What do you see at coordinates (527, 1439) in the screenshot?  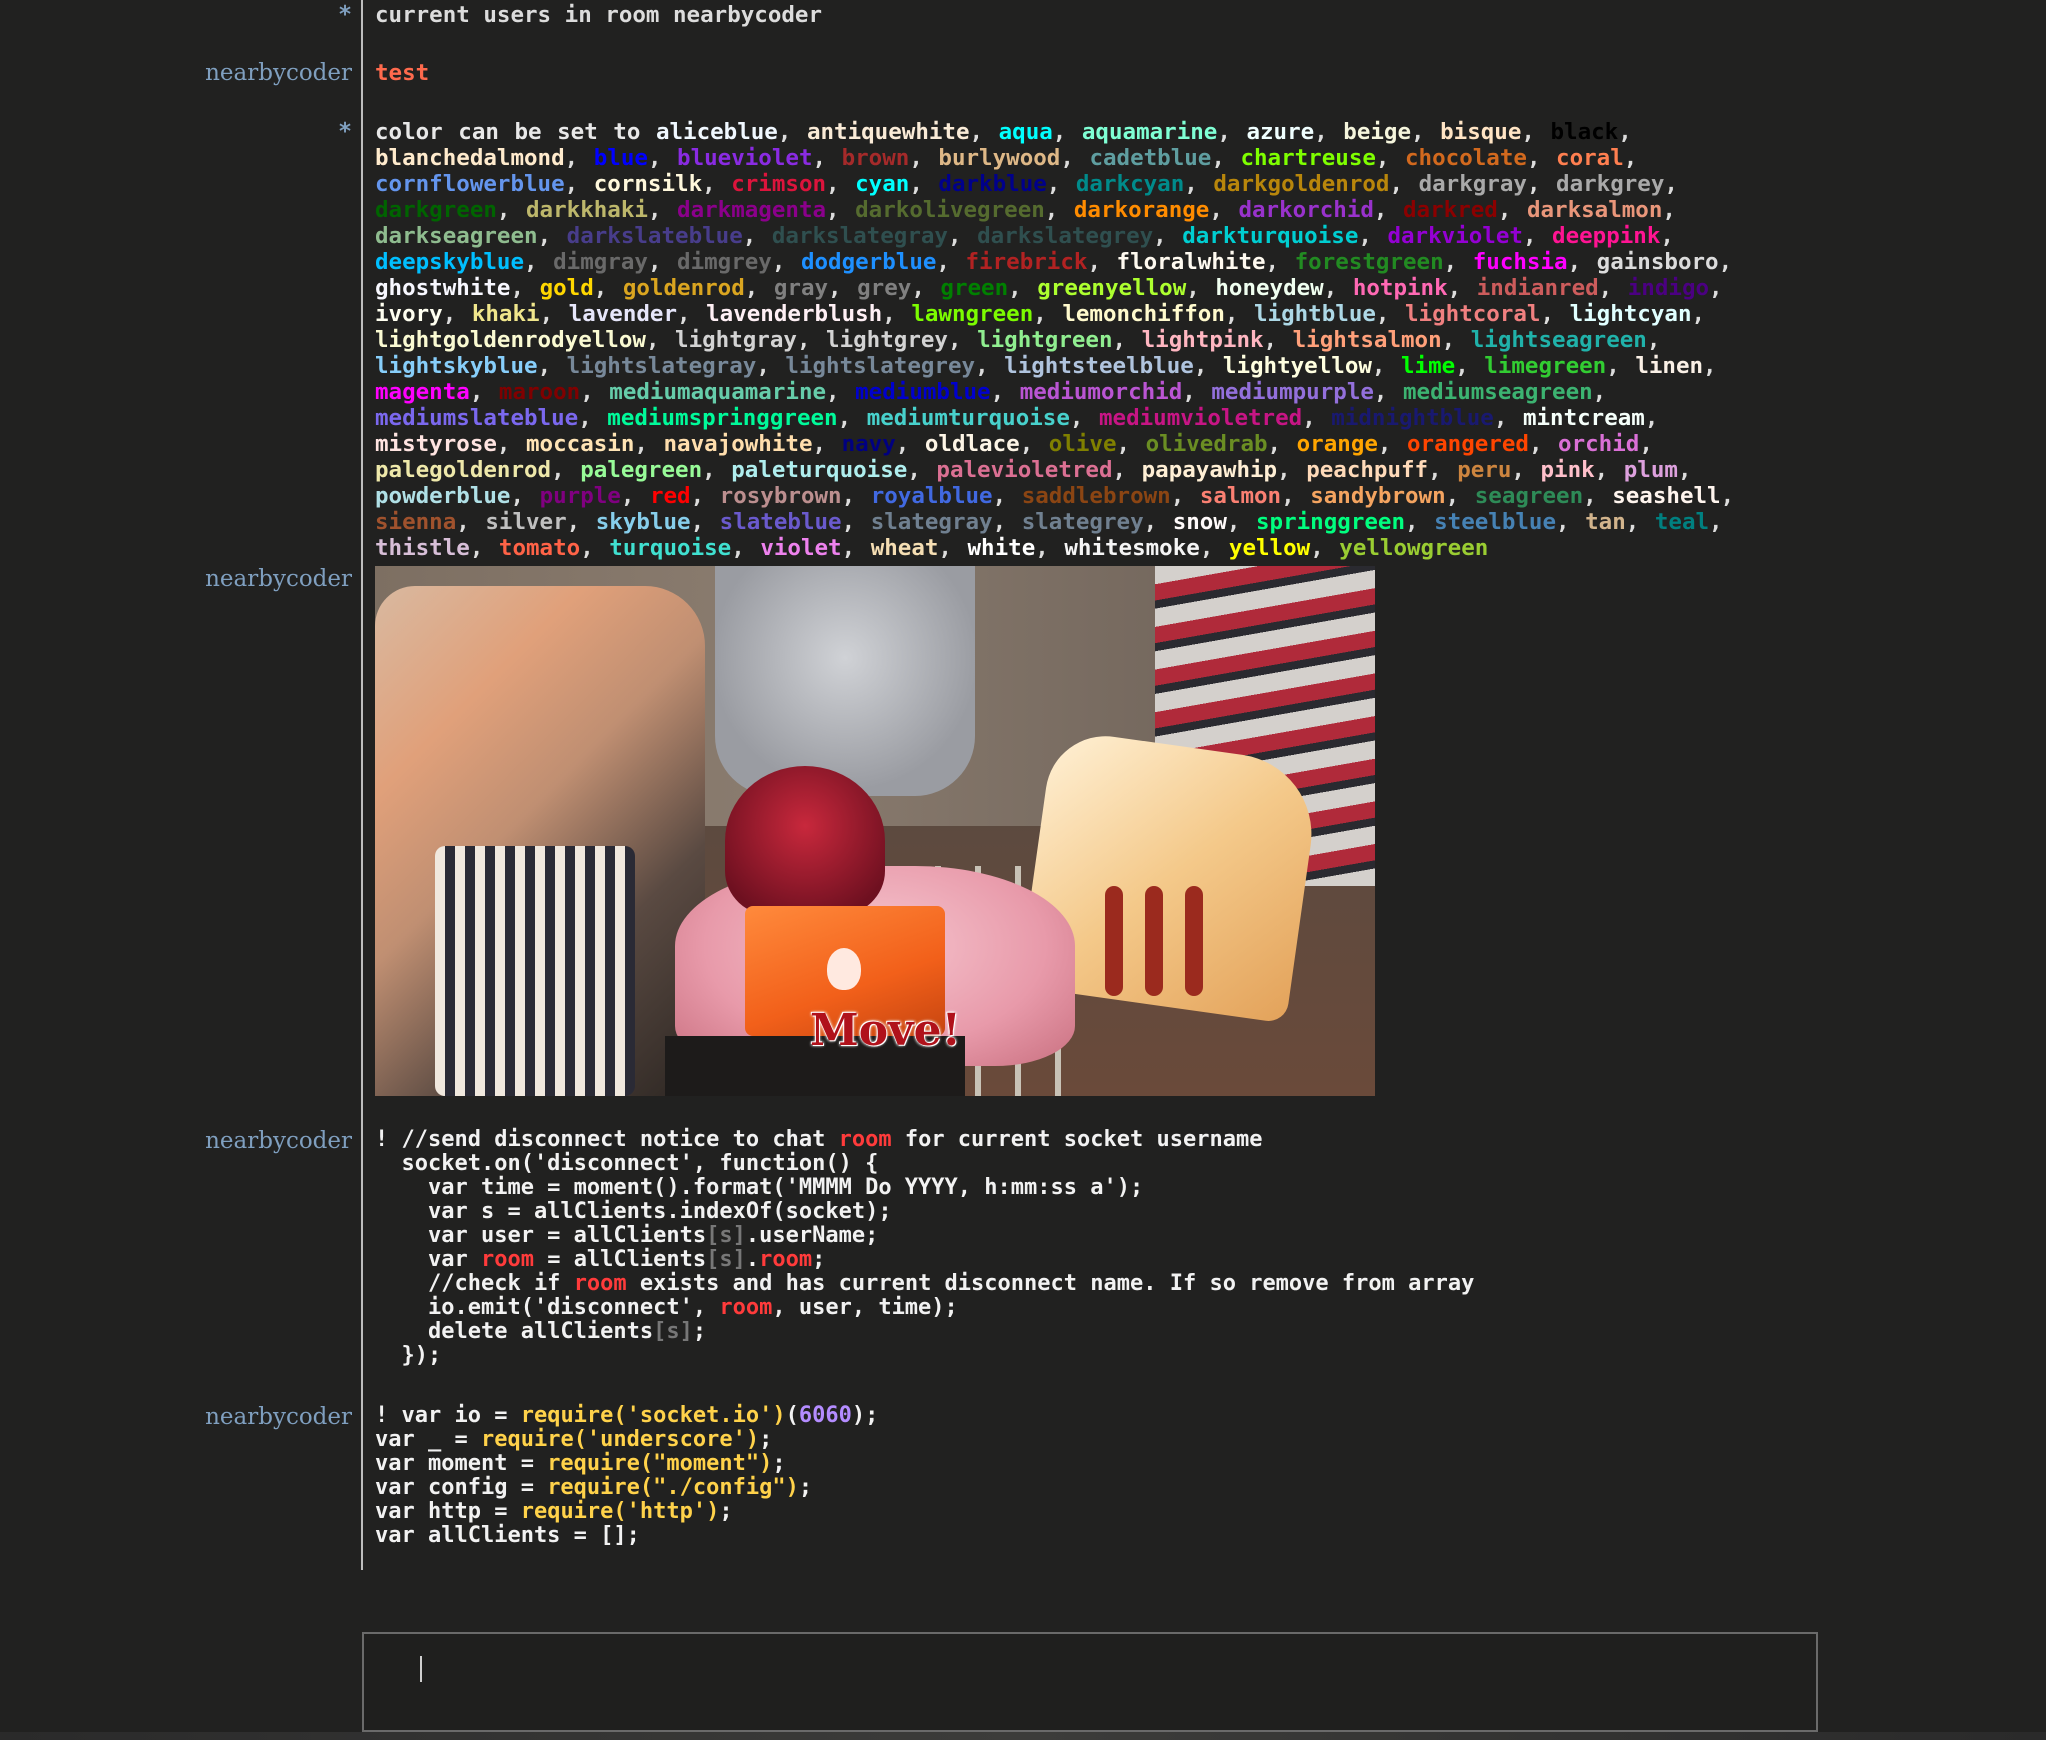 I see `code-token: require` at bounding box center [527, 1439].